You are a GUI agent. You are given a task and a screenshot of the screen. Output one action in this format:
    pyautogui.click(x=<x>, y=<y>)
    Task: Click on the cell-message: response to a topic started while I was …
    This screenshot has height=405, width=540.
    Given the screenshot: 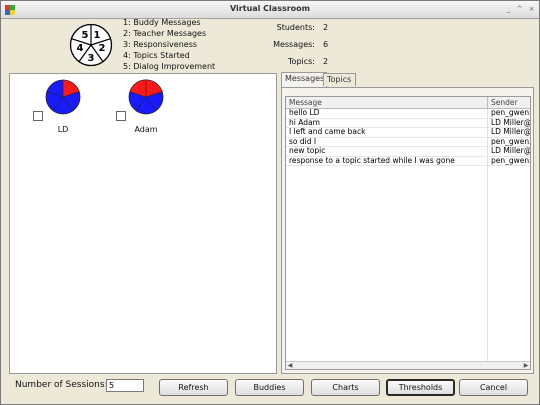 What is the action you would take?
    pyautogui.click(x=372, y=160)
    